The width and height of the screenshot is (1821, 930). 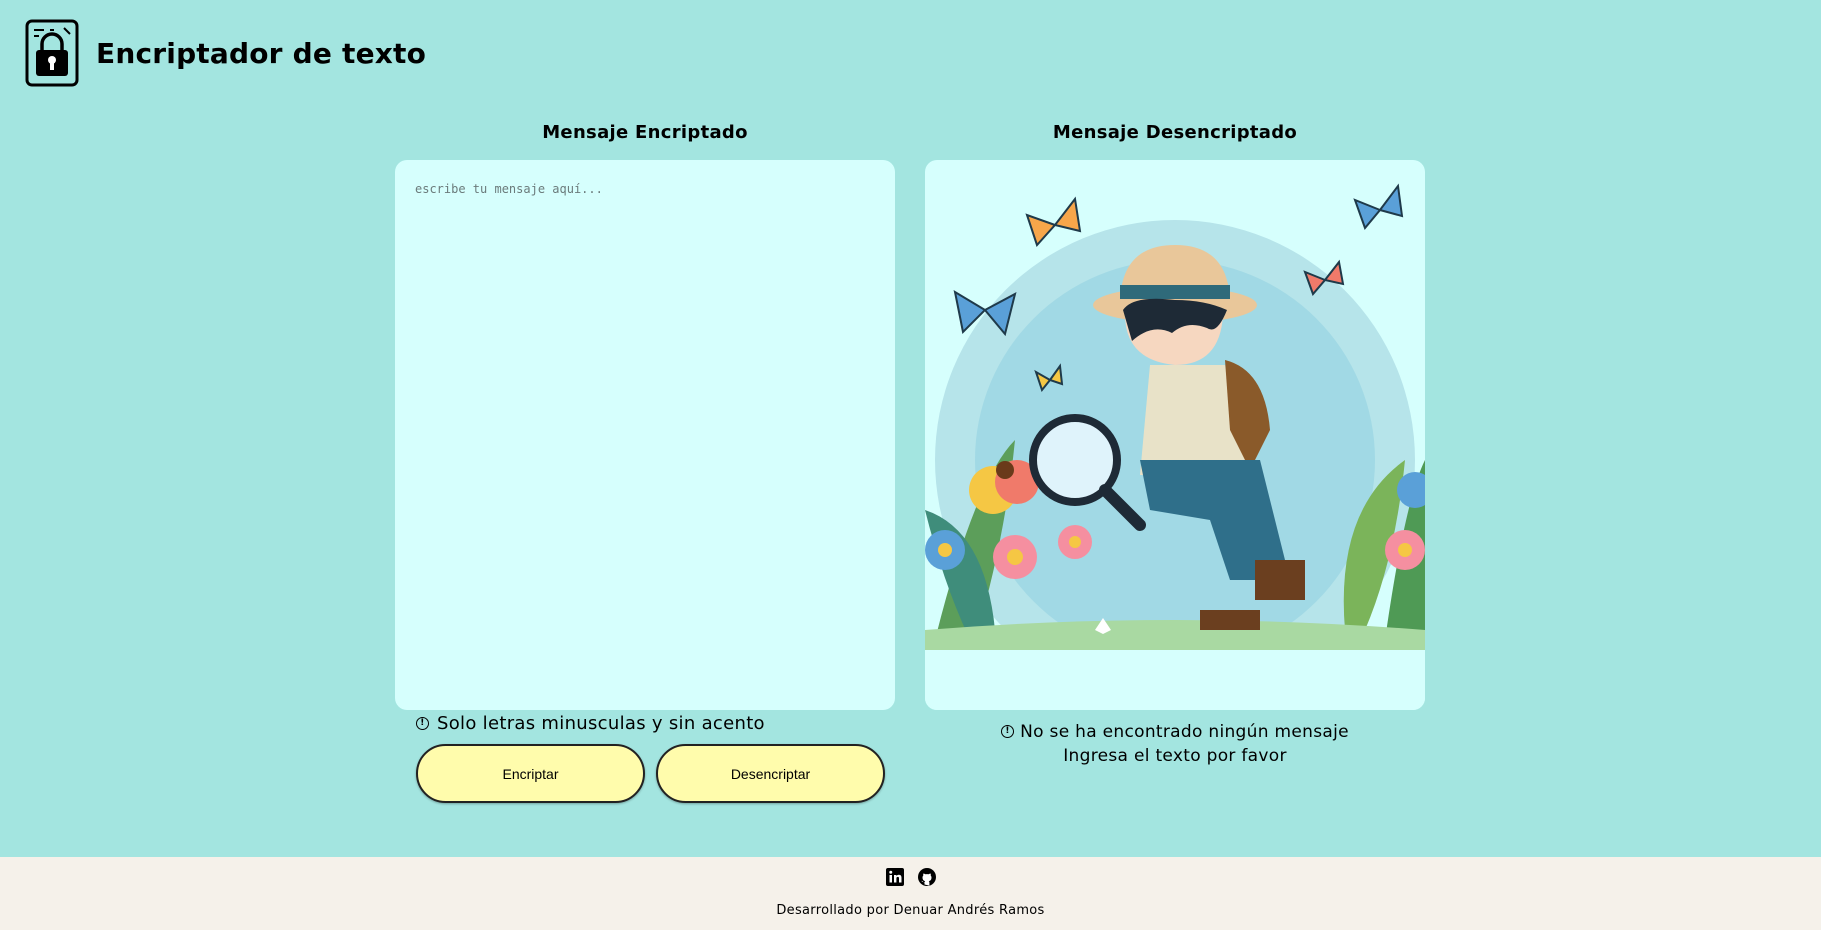 What do you see at coordinates (927, 877) in the screenshot?
I see `github-icon` at bounding box center [927, 877].